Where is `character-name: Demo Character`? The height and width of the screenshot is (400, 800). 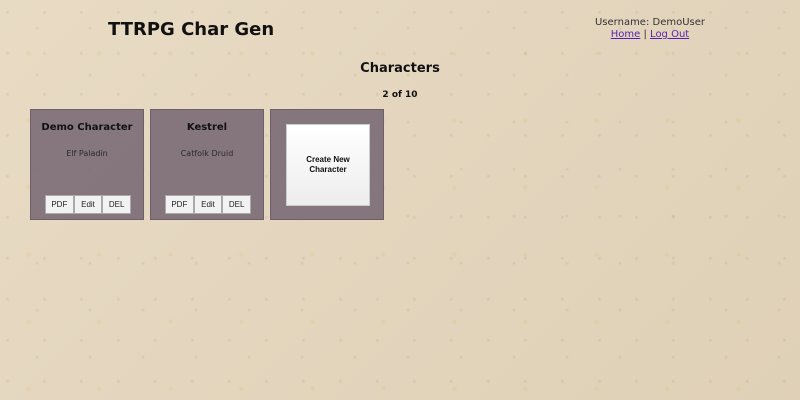
character-name: Demo Character is located at coordinates (87, 127).